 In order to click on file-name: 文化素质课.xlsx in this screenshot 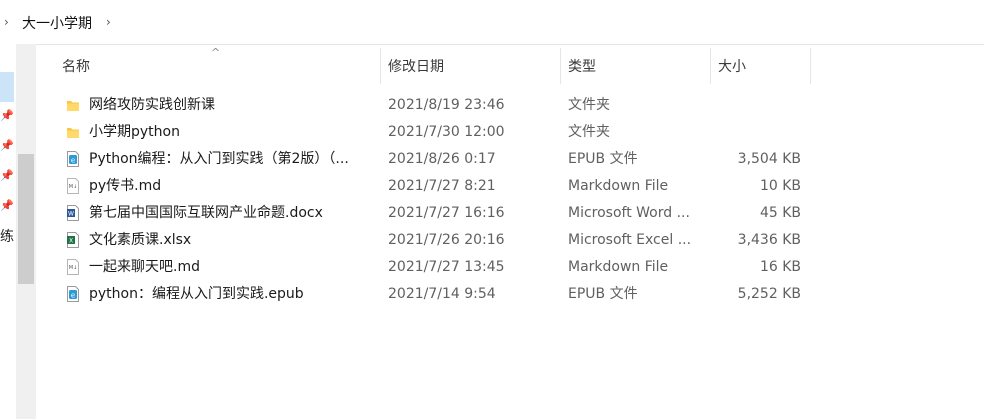, I will do `click(140, 240)`.